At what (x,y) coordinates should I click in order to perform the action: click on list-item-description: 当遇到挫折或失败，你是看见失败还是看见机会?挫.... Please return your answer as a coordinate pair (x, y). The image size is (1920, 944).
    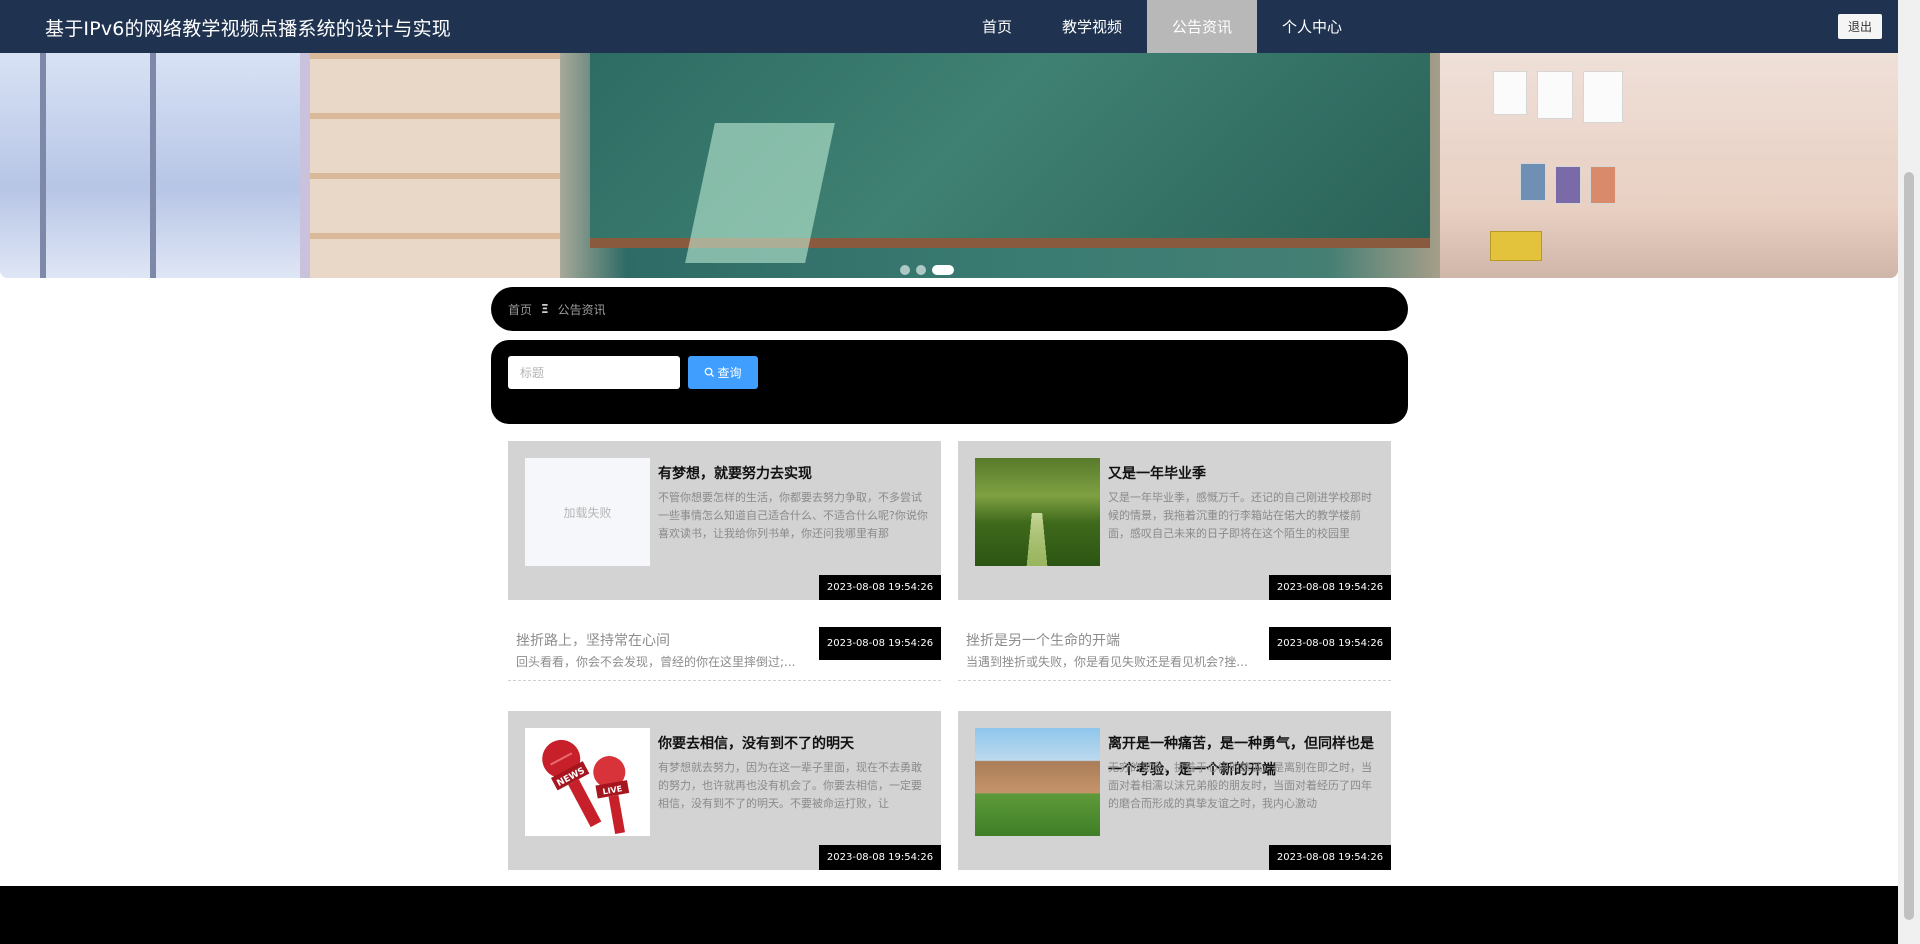
    Looking at the image, I should click on (1107, 662).